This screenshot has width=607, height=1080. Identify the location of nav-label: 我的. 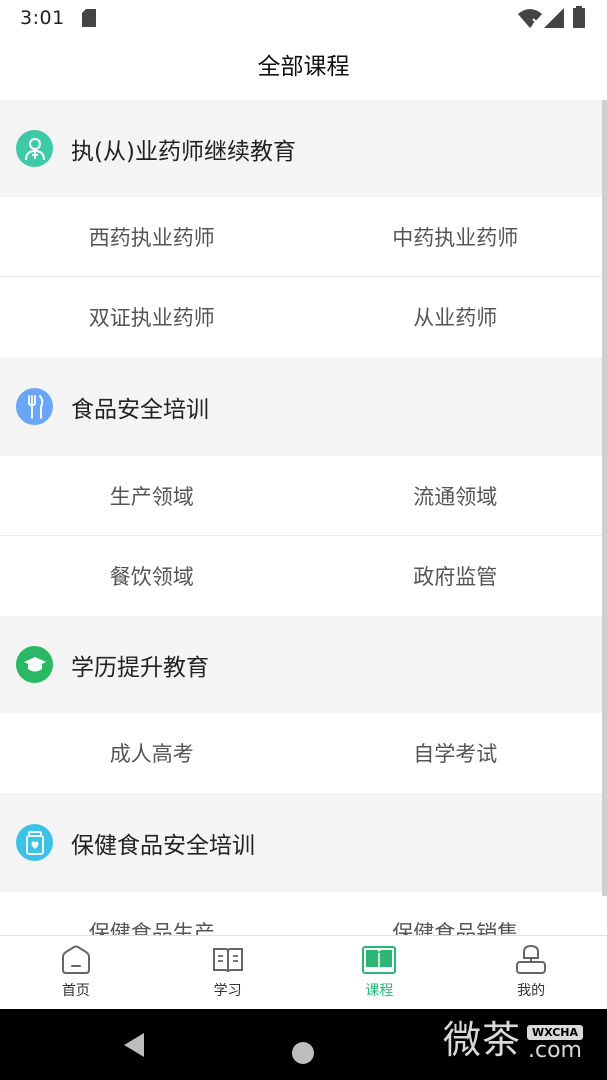
(531, 991).